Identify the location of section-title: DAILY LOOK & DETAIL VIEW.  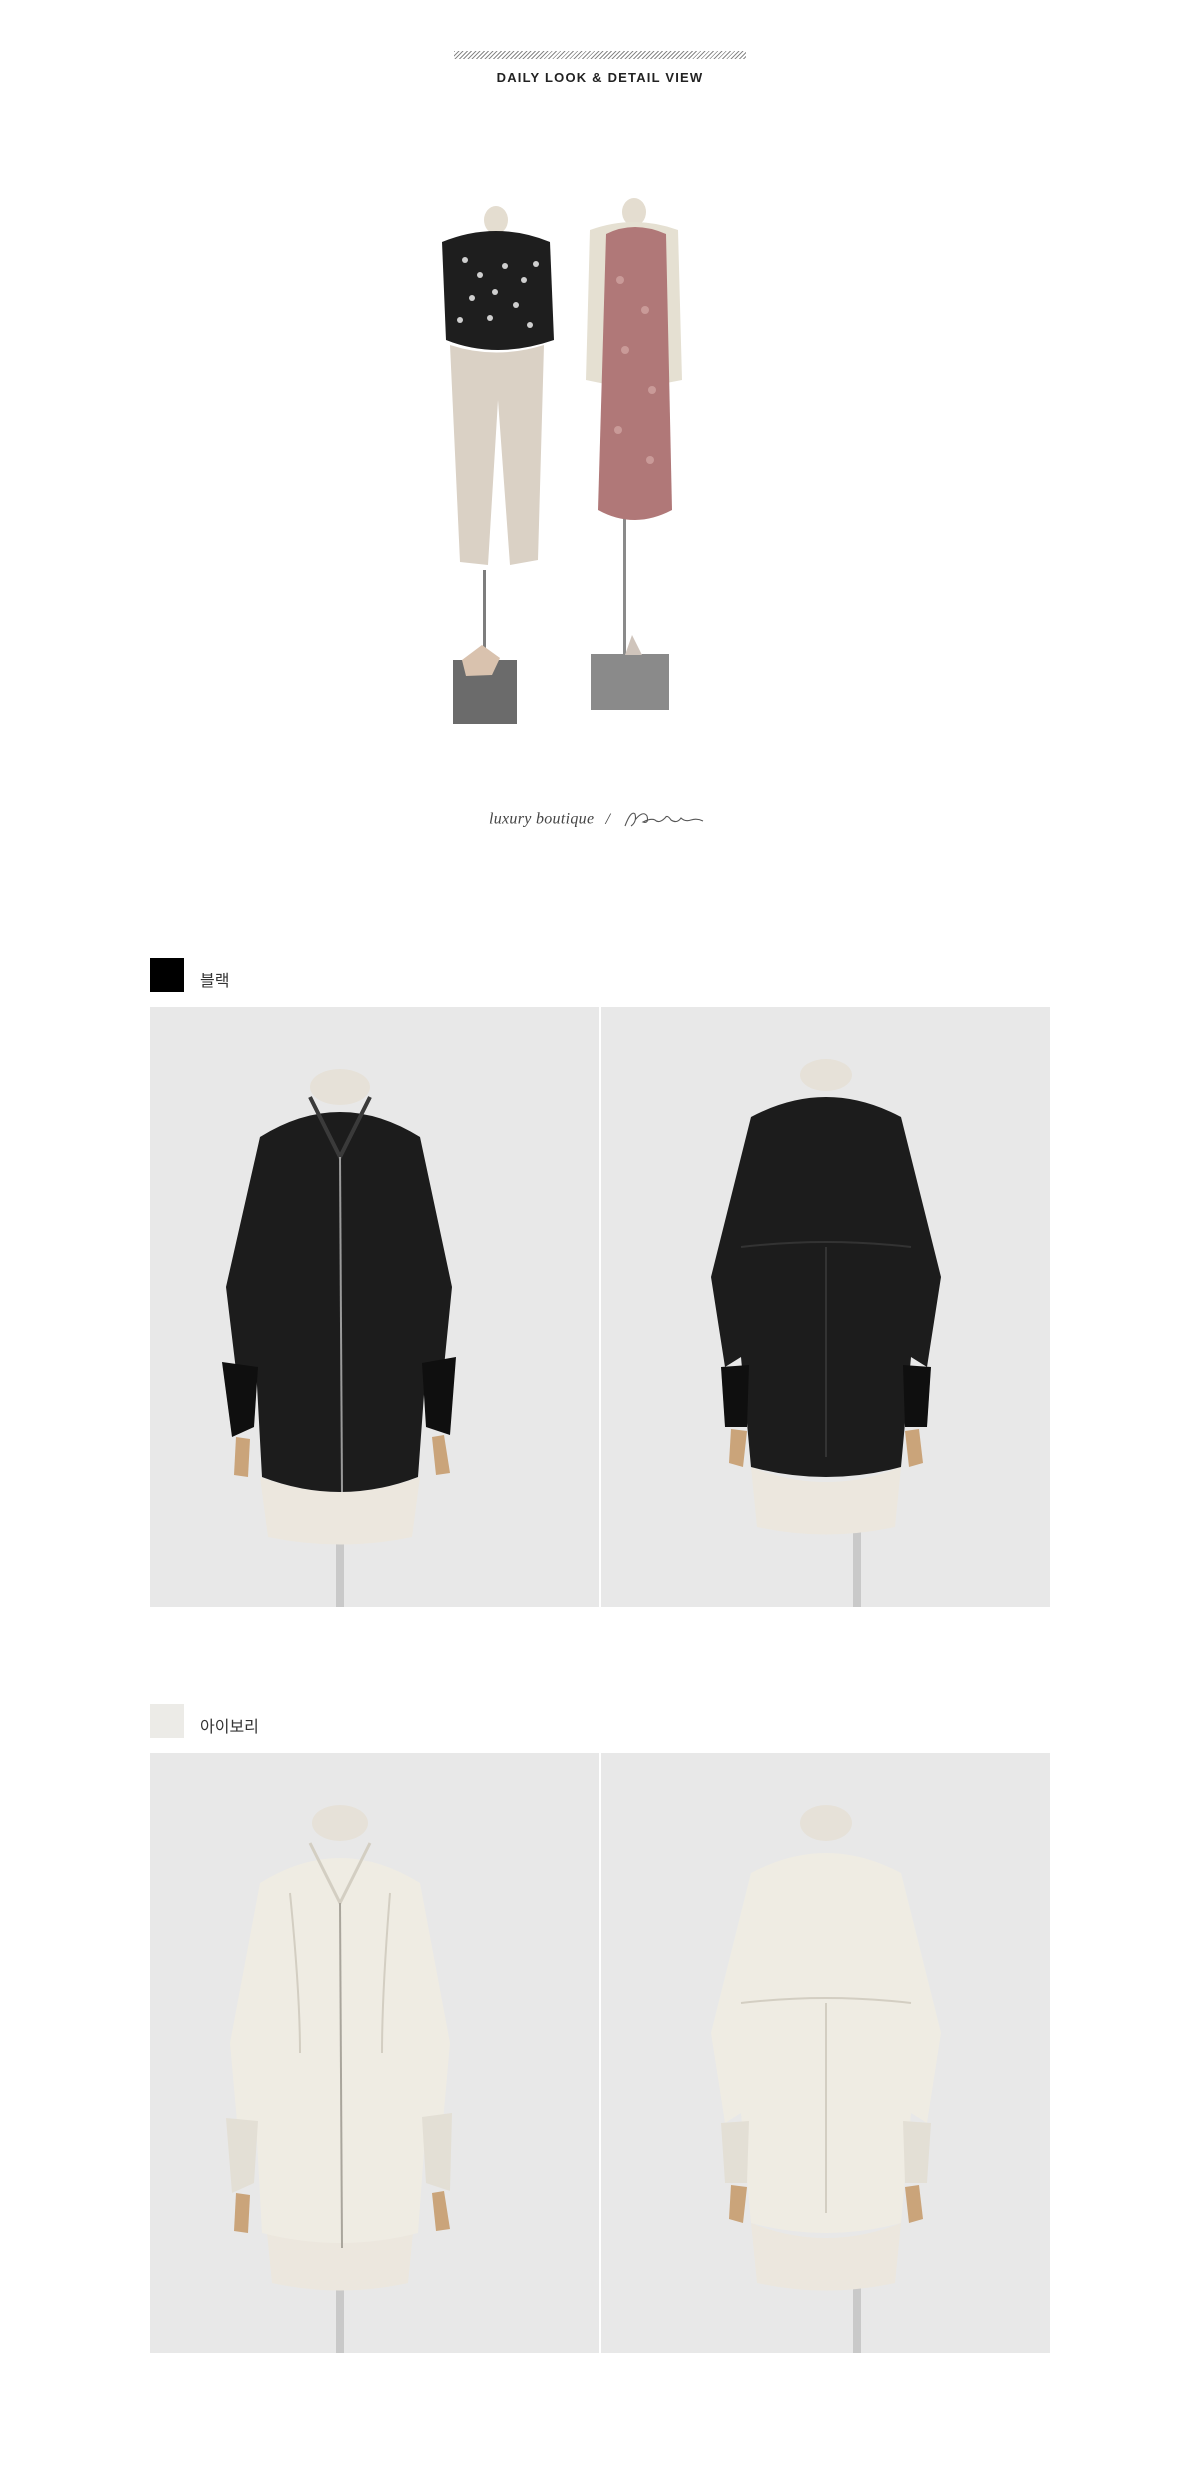
(600, 77).